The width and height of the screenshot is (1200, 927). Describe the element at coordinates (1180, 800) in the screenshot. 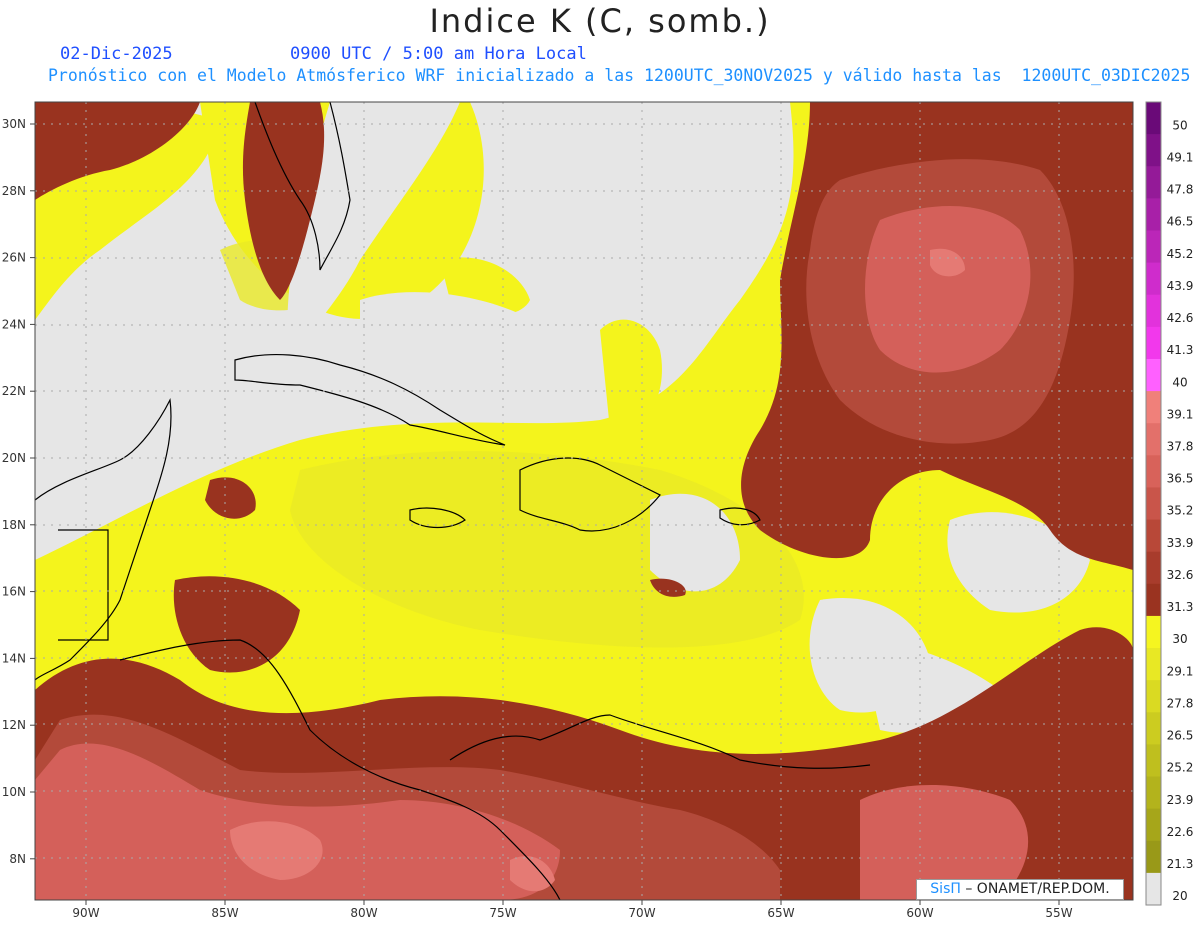

I see `colorbar-label: 23.9` at that location.